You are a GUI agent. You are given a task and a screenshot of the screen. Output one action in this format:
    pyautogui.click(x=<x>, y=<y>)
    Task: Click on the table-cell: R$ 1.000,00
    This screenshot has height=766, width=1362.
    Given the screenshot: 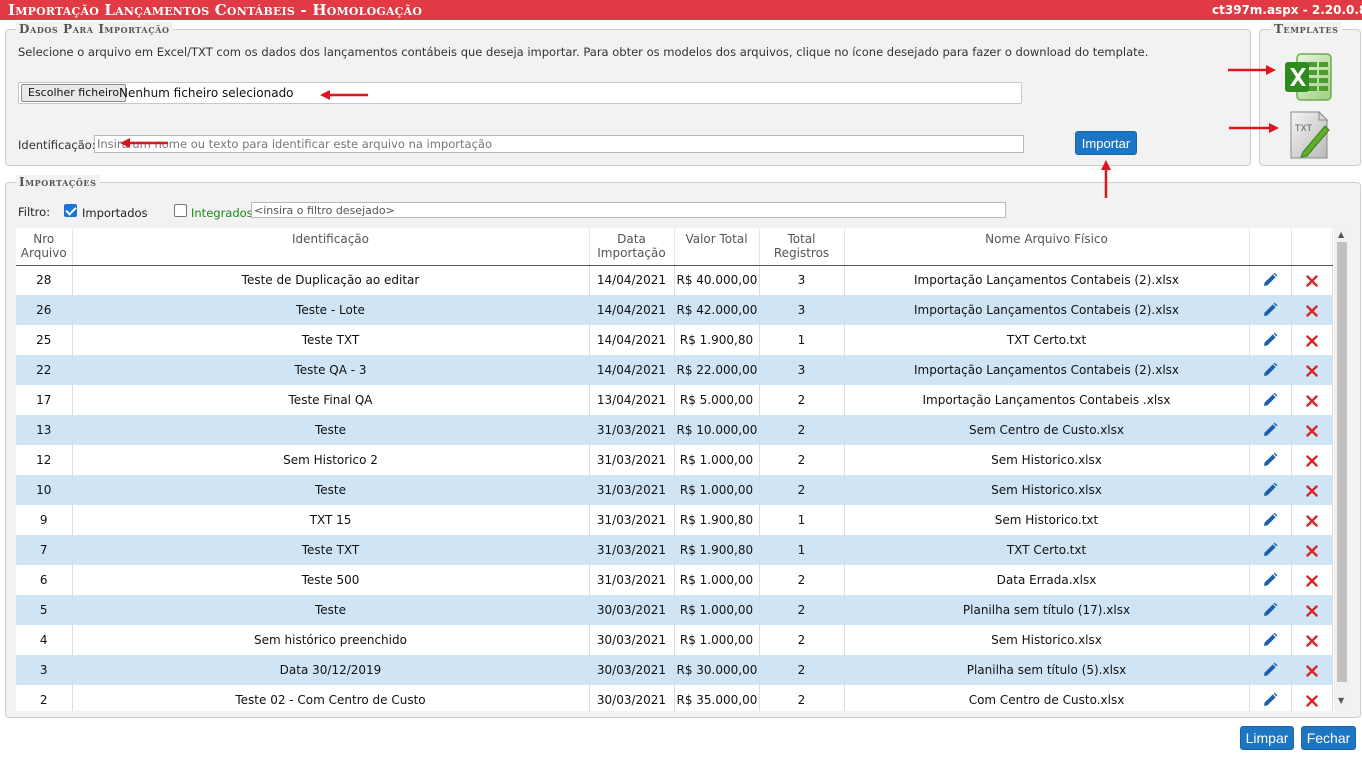 What is the action you would take?
    pyautogui.click(x=717, y=490)
    